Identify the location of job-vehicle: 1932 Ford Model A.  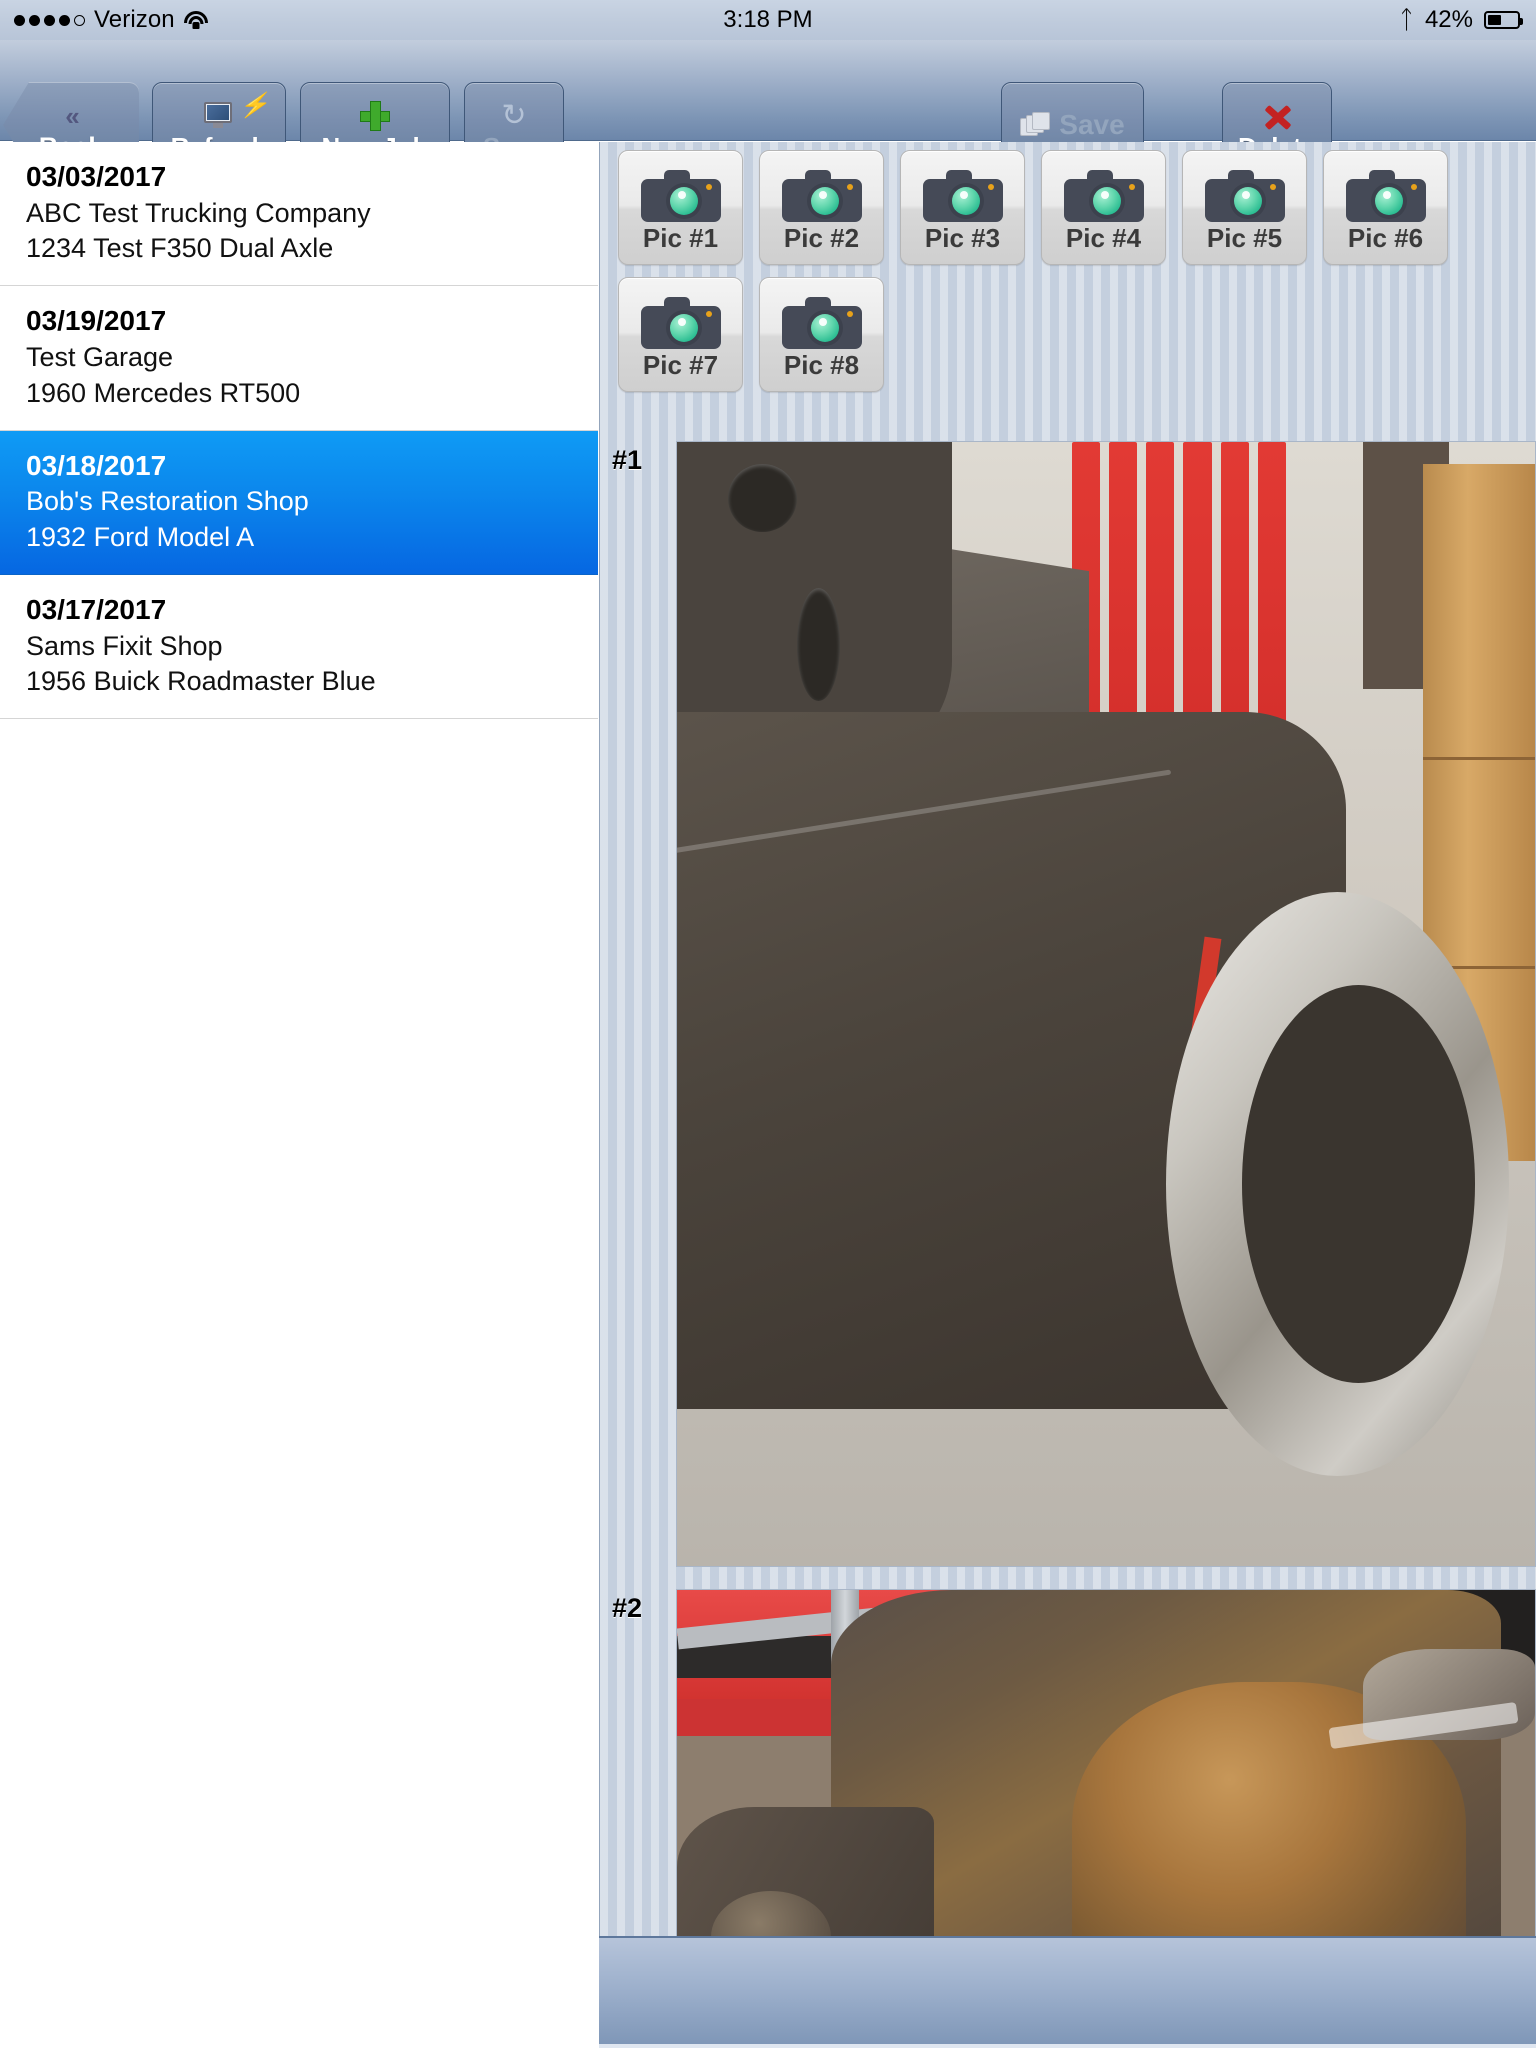
(140, 537).